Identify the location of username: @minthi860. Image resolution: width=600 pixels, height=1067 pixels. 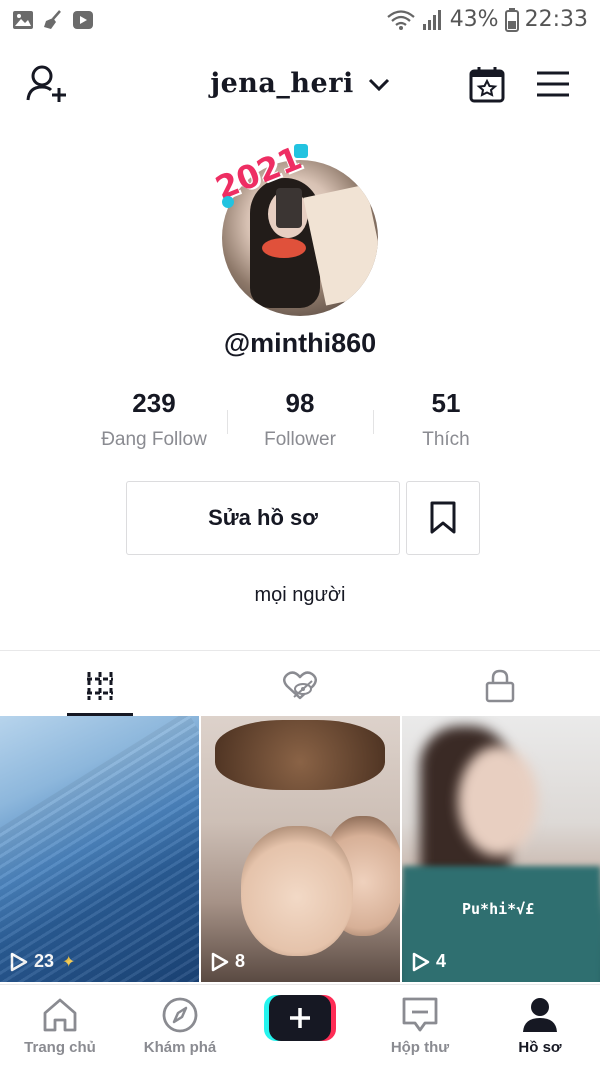
(300, 343).